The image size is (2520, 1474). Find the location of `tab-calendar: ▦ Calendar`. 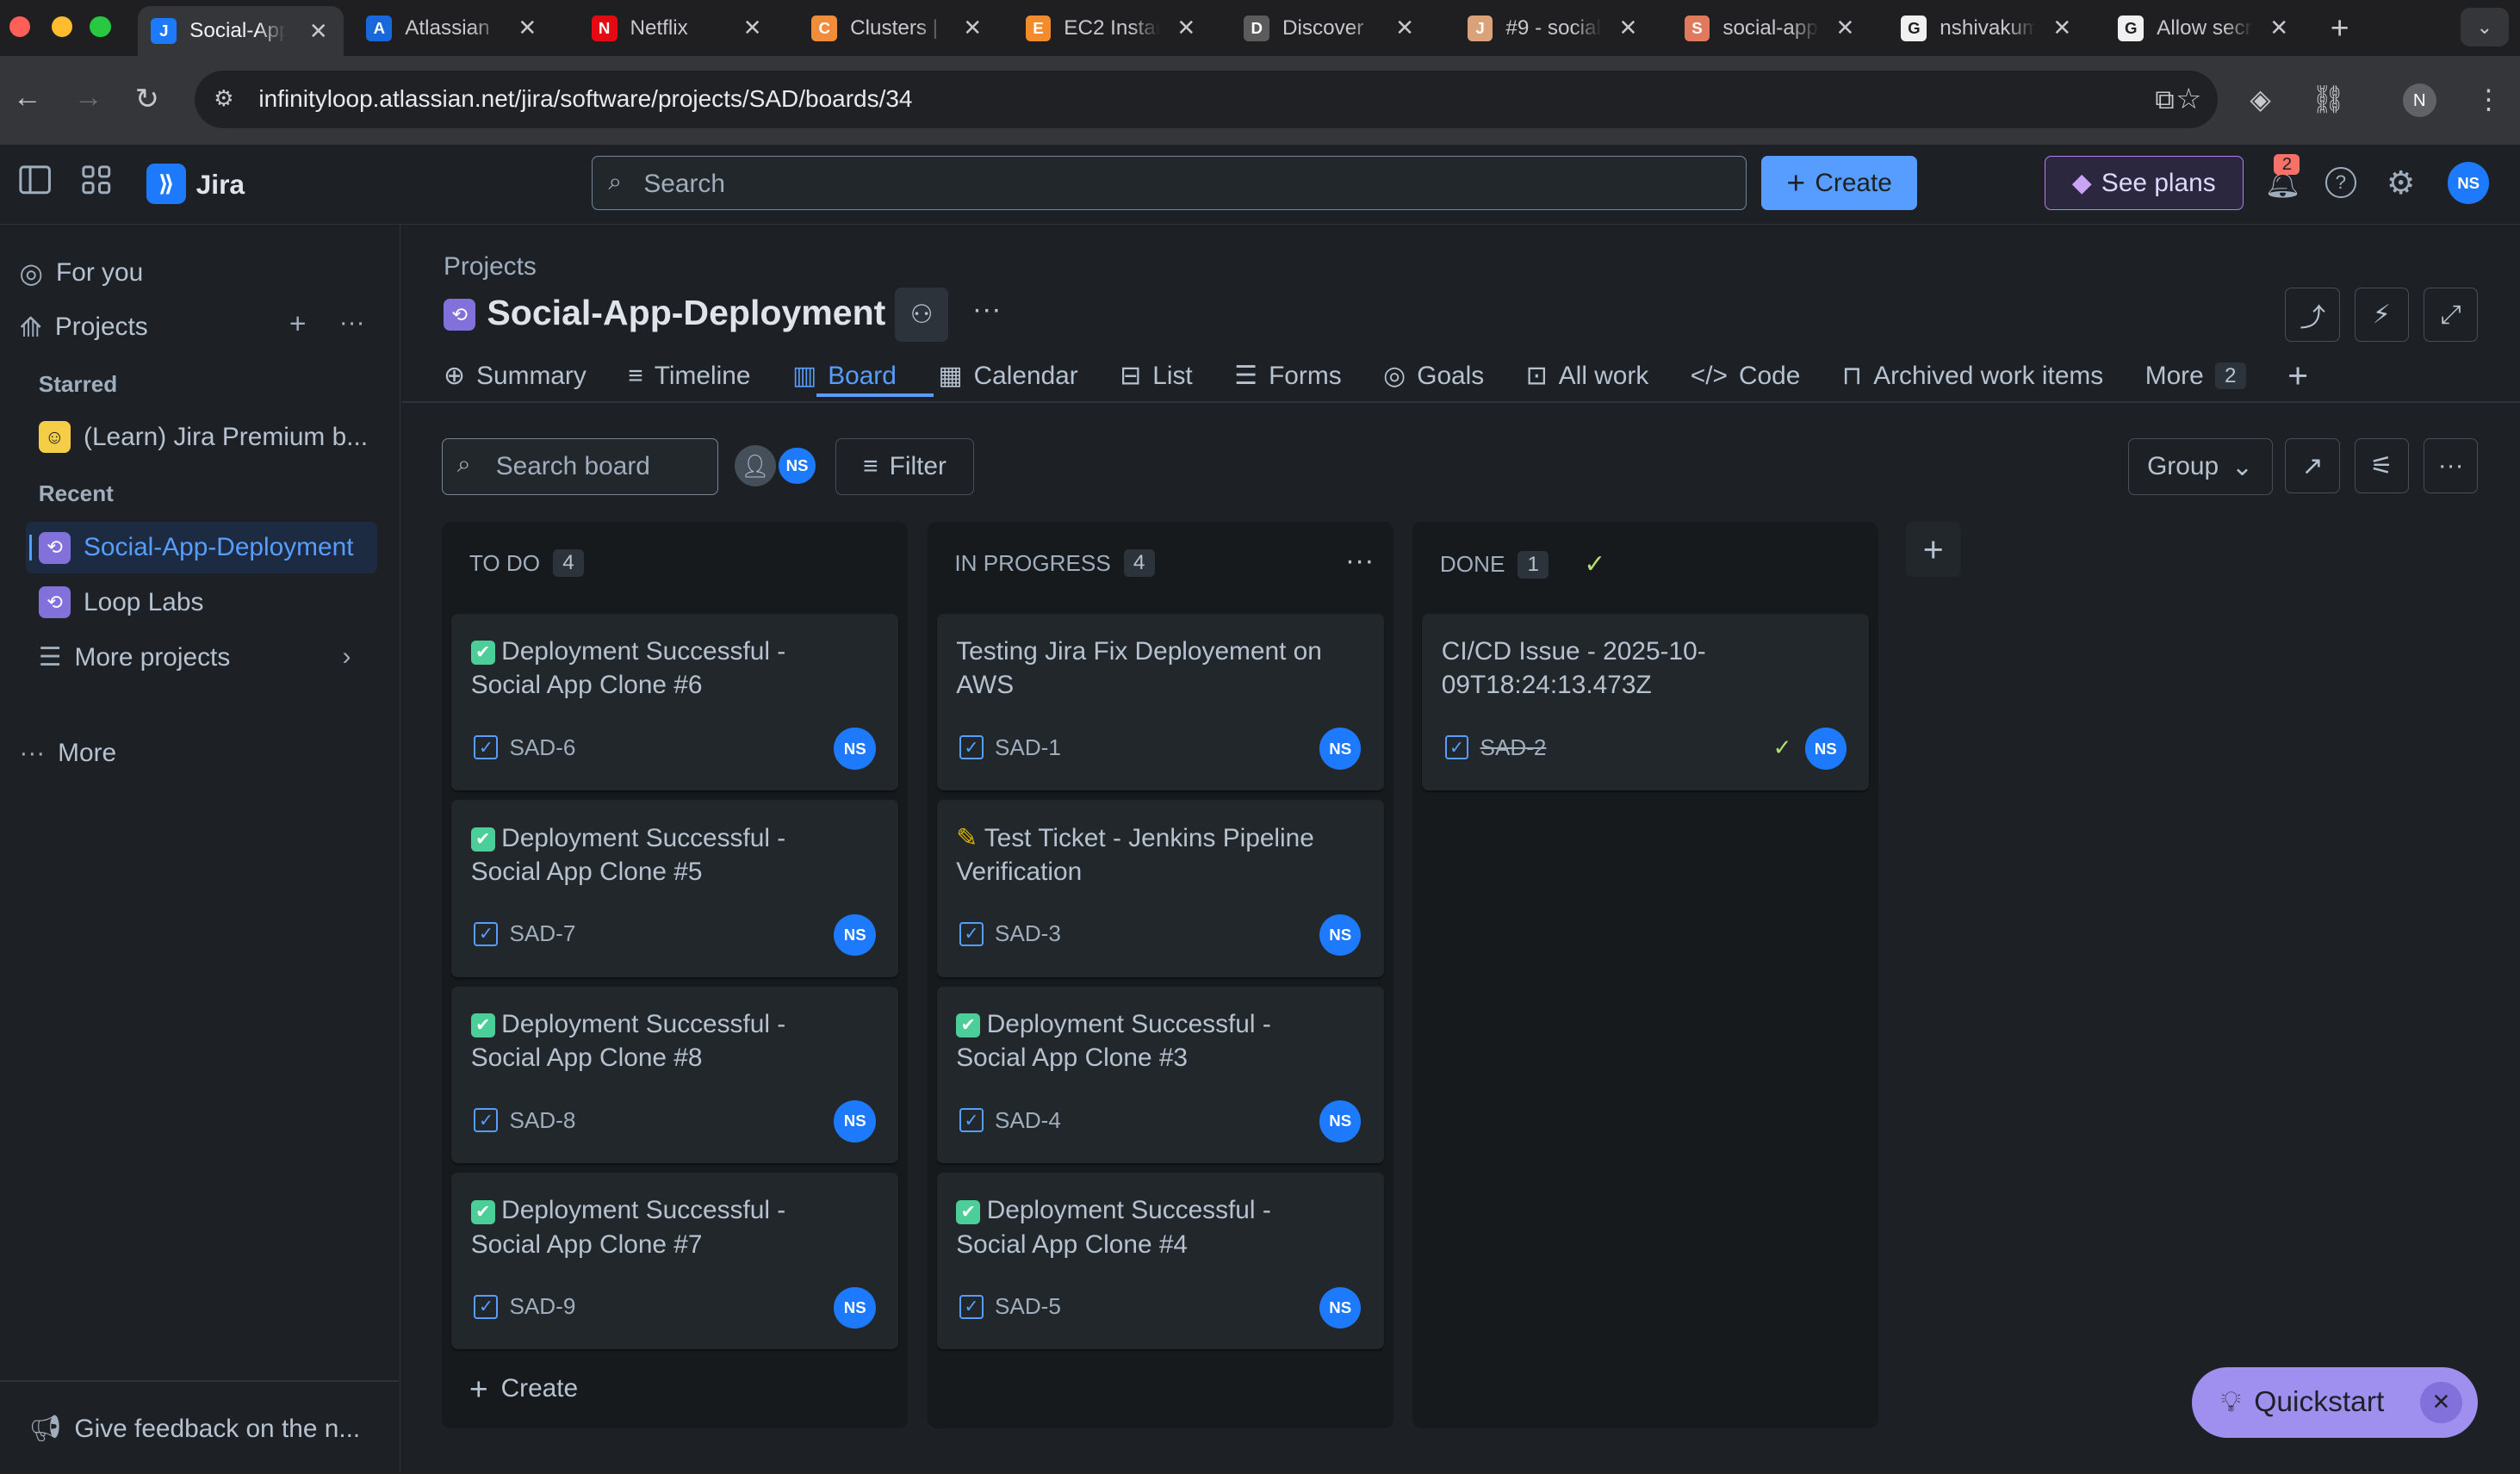

tab-calendar: ▦ Calendar is located at coordinates (1008, 376).